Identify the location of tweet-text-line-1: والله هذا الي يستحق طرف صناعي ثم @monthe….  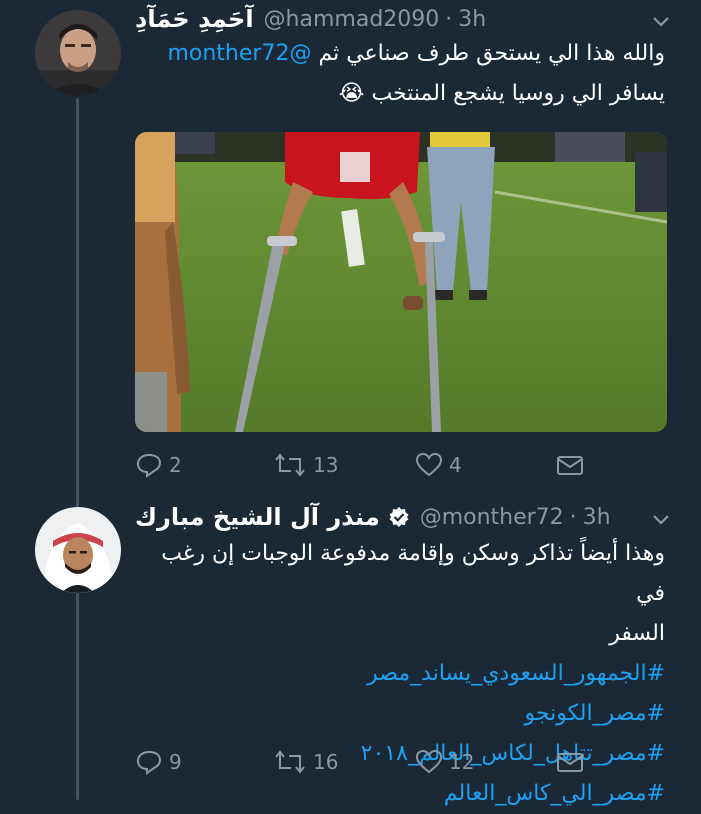
(400, 54).